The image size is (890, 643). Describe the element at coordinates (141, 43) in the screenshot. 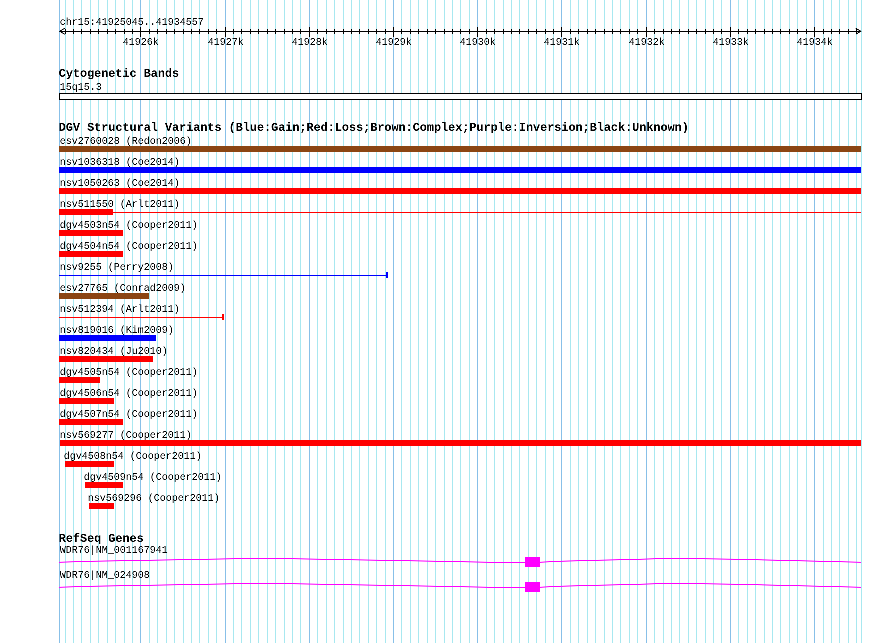

I see `tick-label: 41926k` at that location.